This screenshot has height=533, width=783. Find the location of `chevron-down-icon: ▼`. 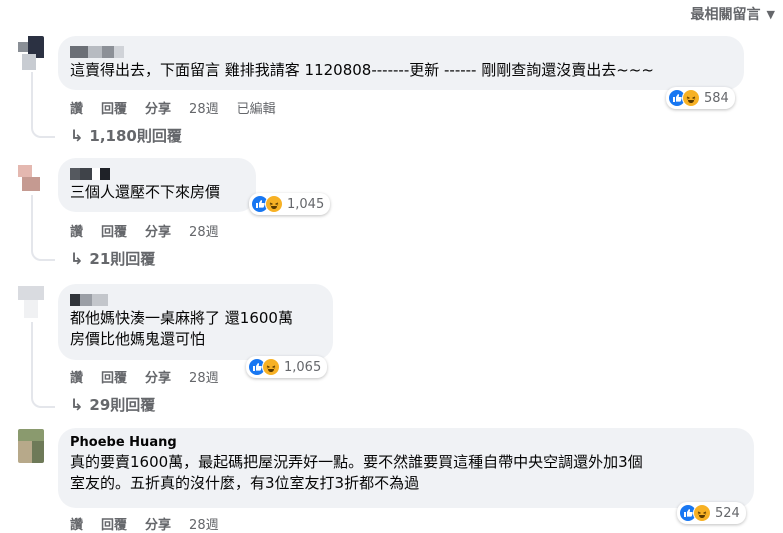

chevron-down-icon: ▼ is located at coordinates (770, 14).